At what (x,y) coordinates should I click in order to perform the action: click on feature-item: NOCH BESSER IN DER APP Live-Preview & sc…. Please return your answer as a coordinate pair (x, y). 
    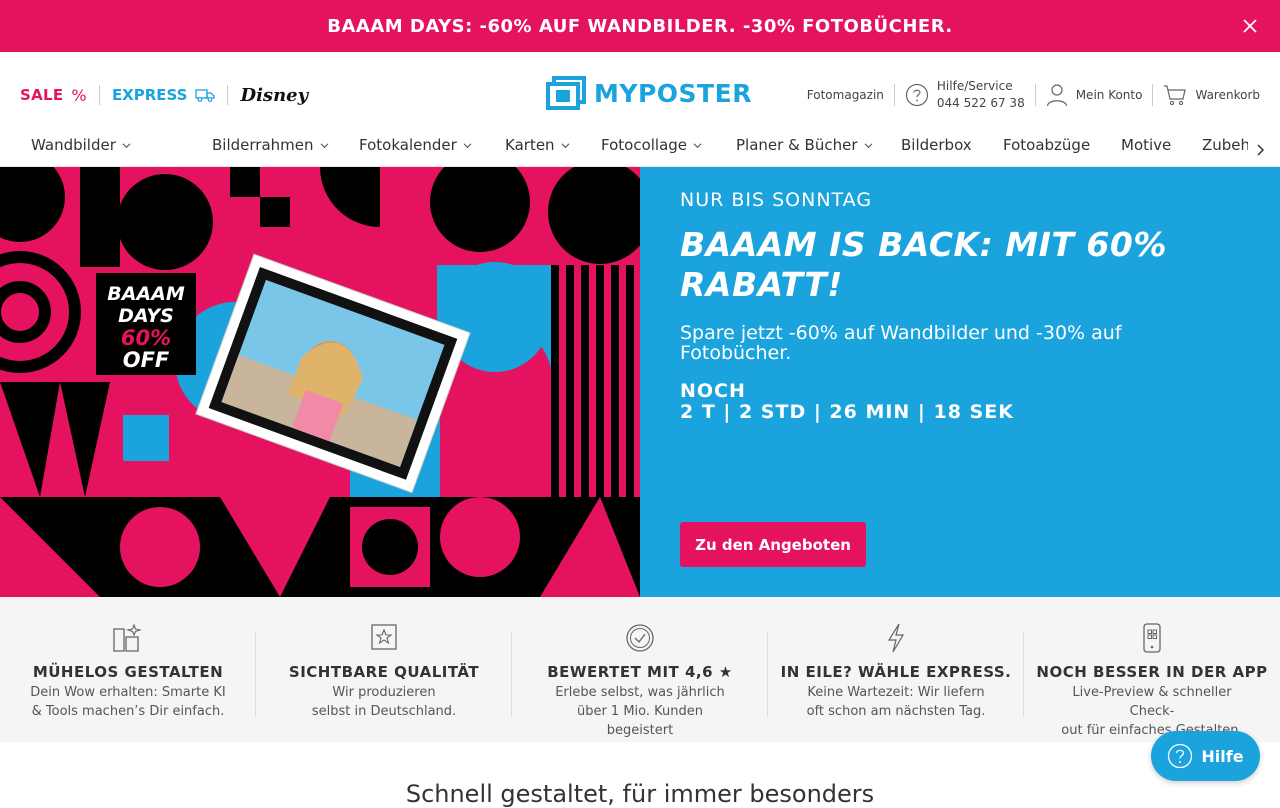
    Looking at the image, I should click on (1152, 669).